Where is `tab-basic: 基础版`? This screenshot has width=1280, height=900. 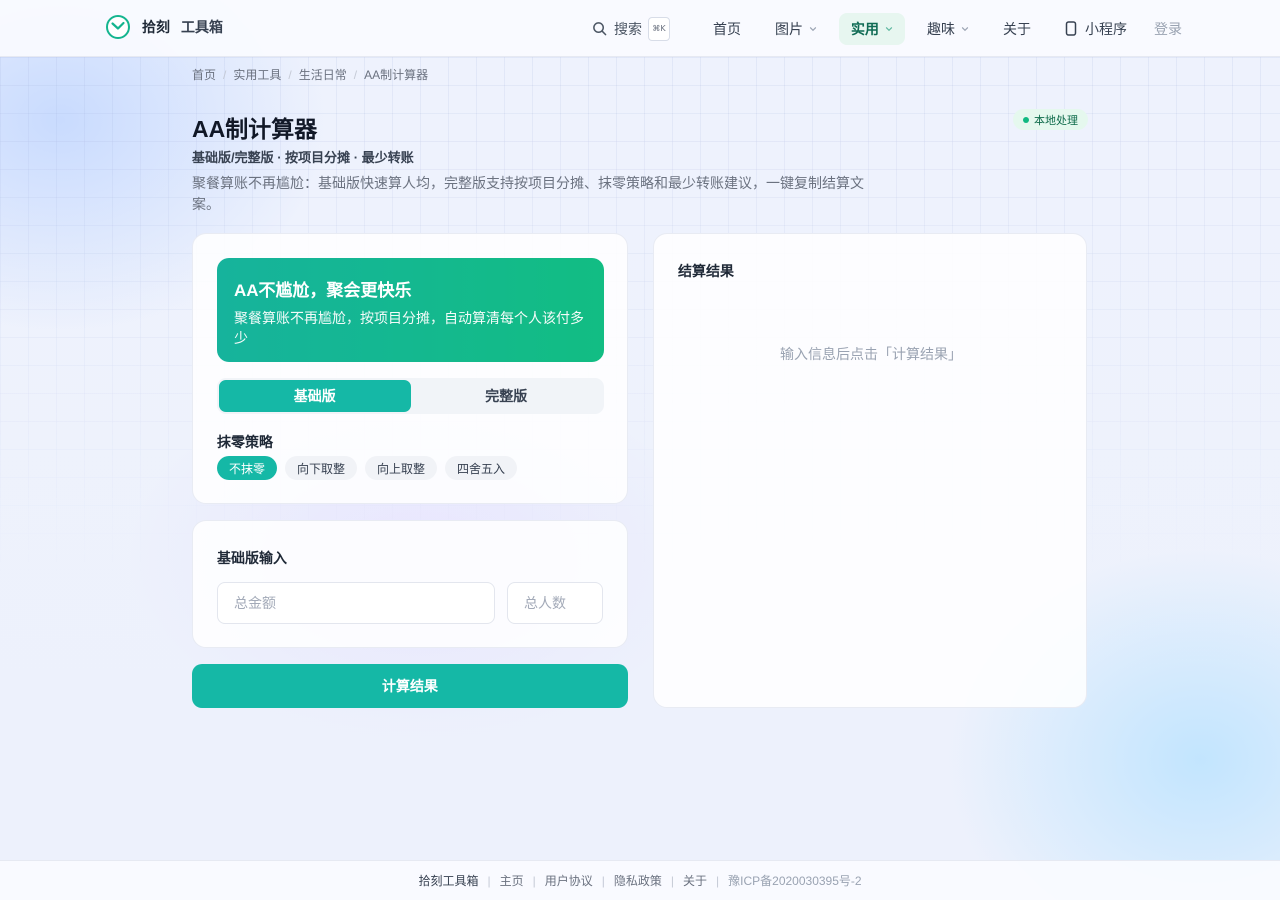
tab-basic: 基础版 is located at coordinates (315, 396).